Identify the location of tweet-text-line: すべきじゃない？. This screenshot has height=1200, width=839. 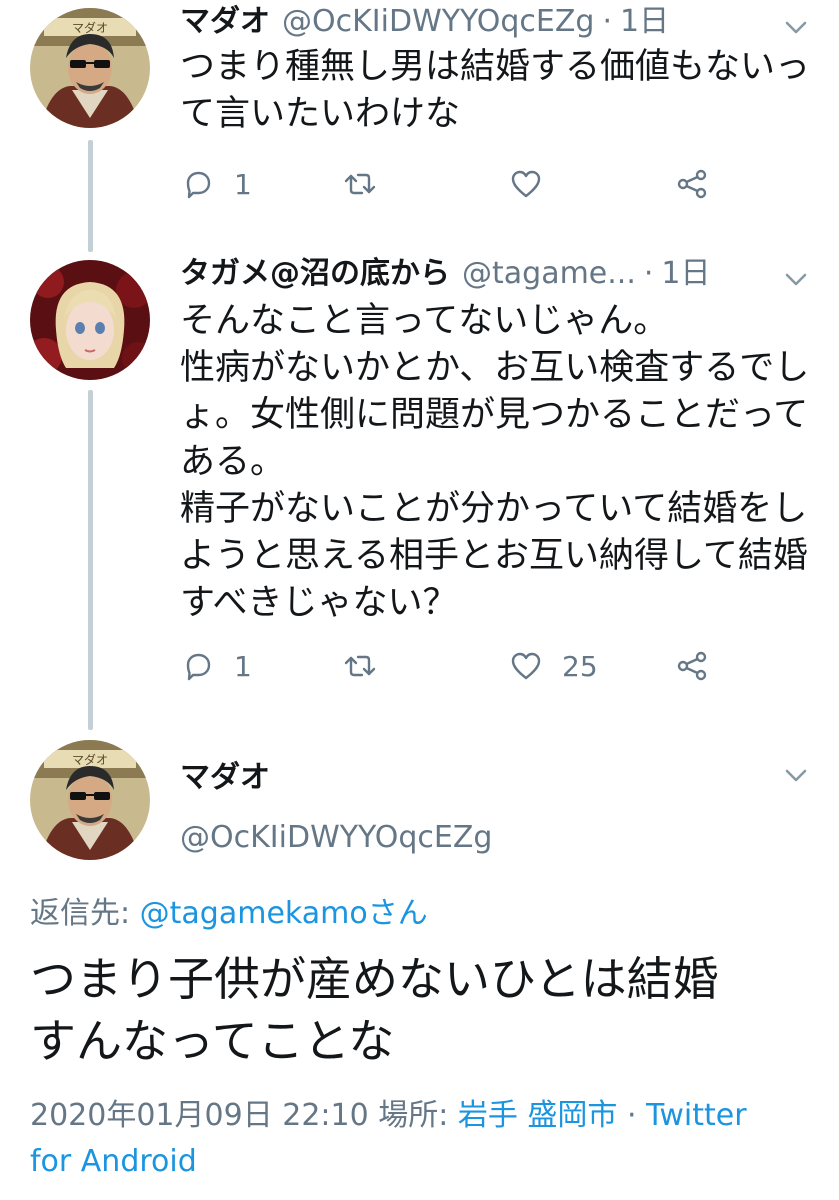
(319, 603).